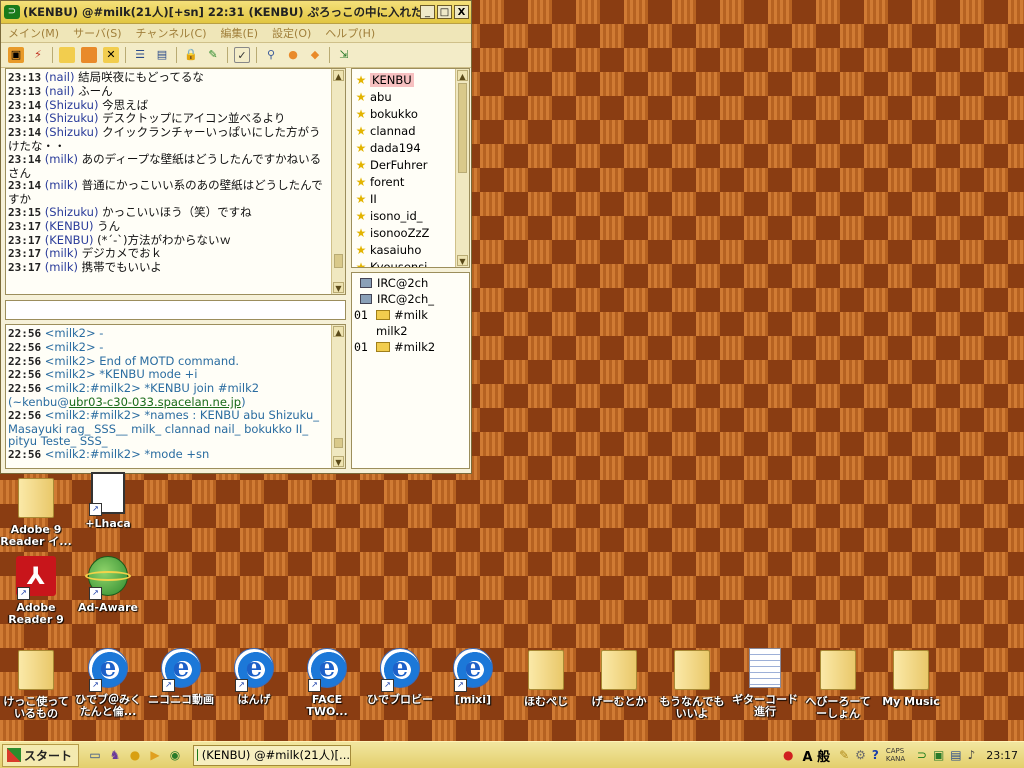 The width and height of the screenshot is (1024, 768). I want to click on globe-icon: ◉, so click(175, 755).